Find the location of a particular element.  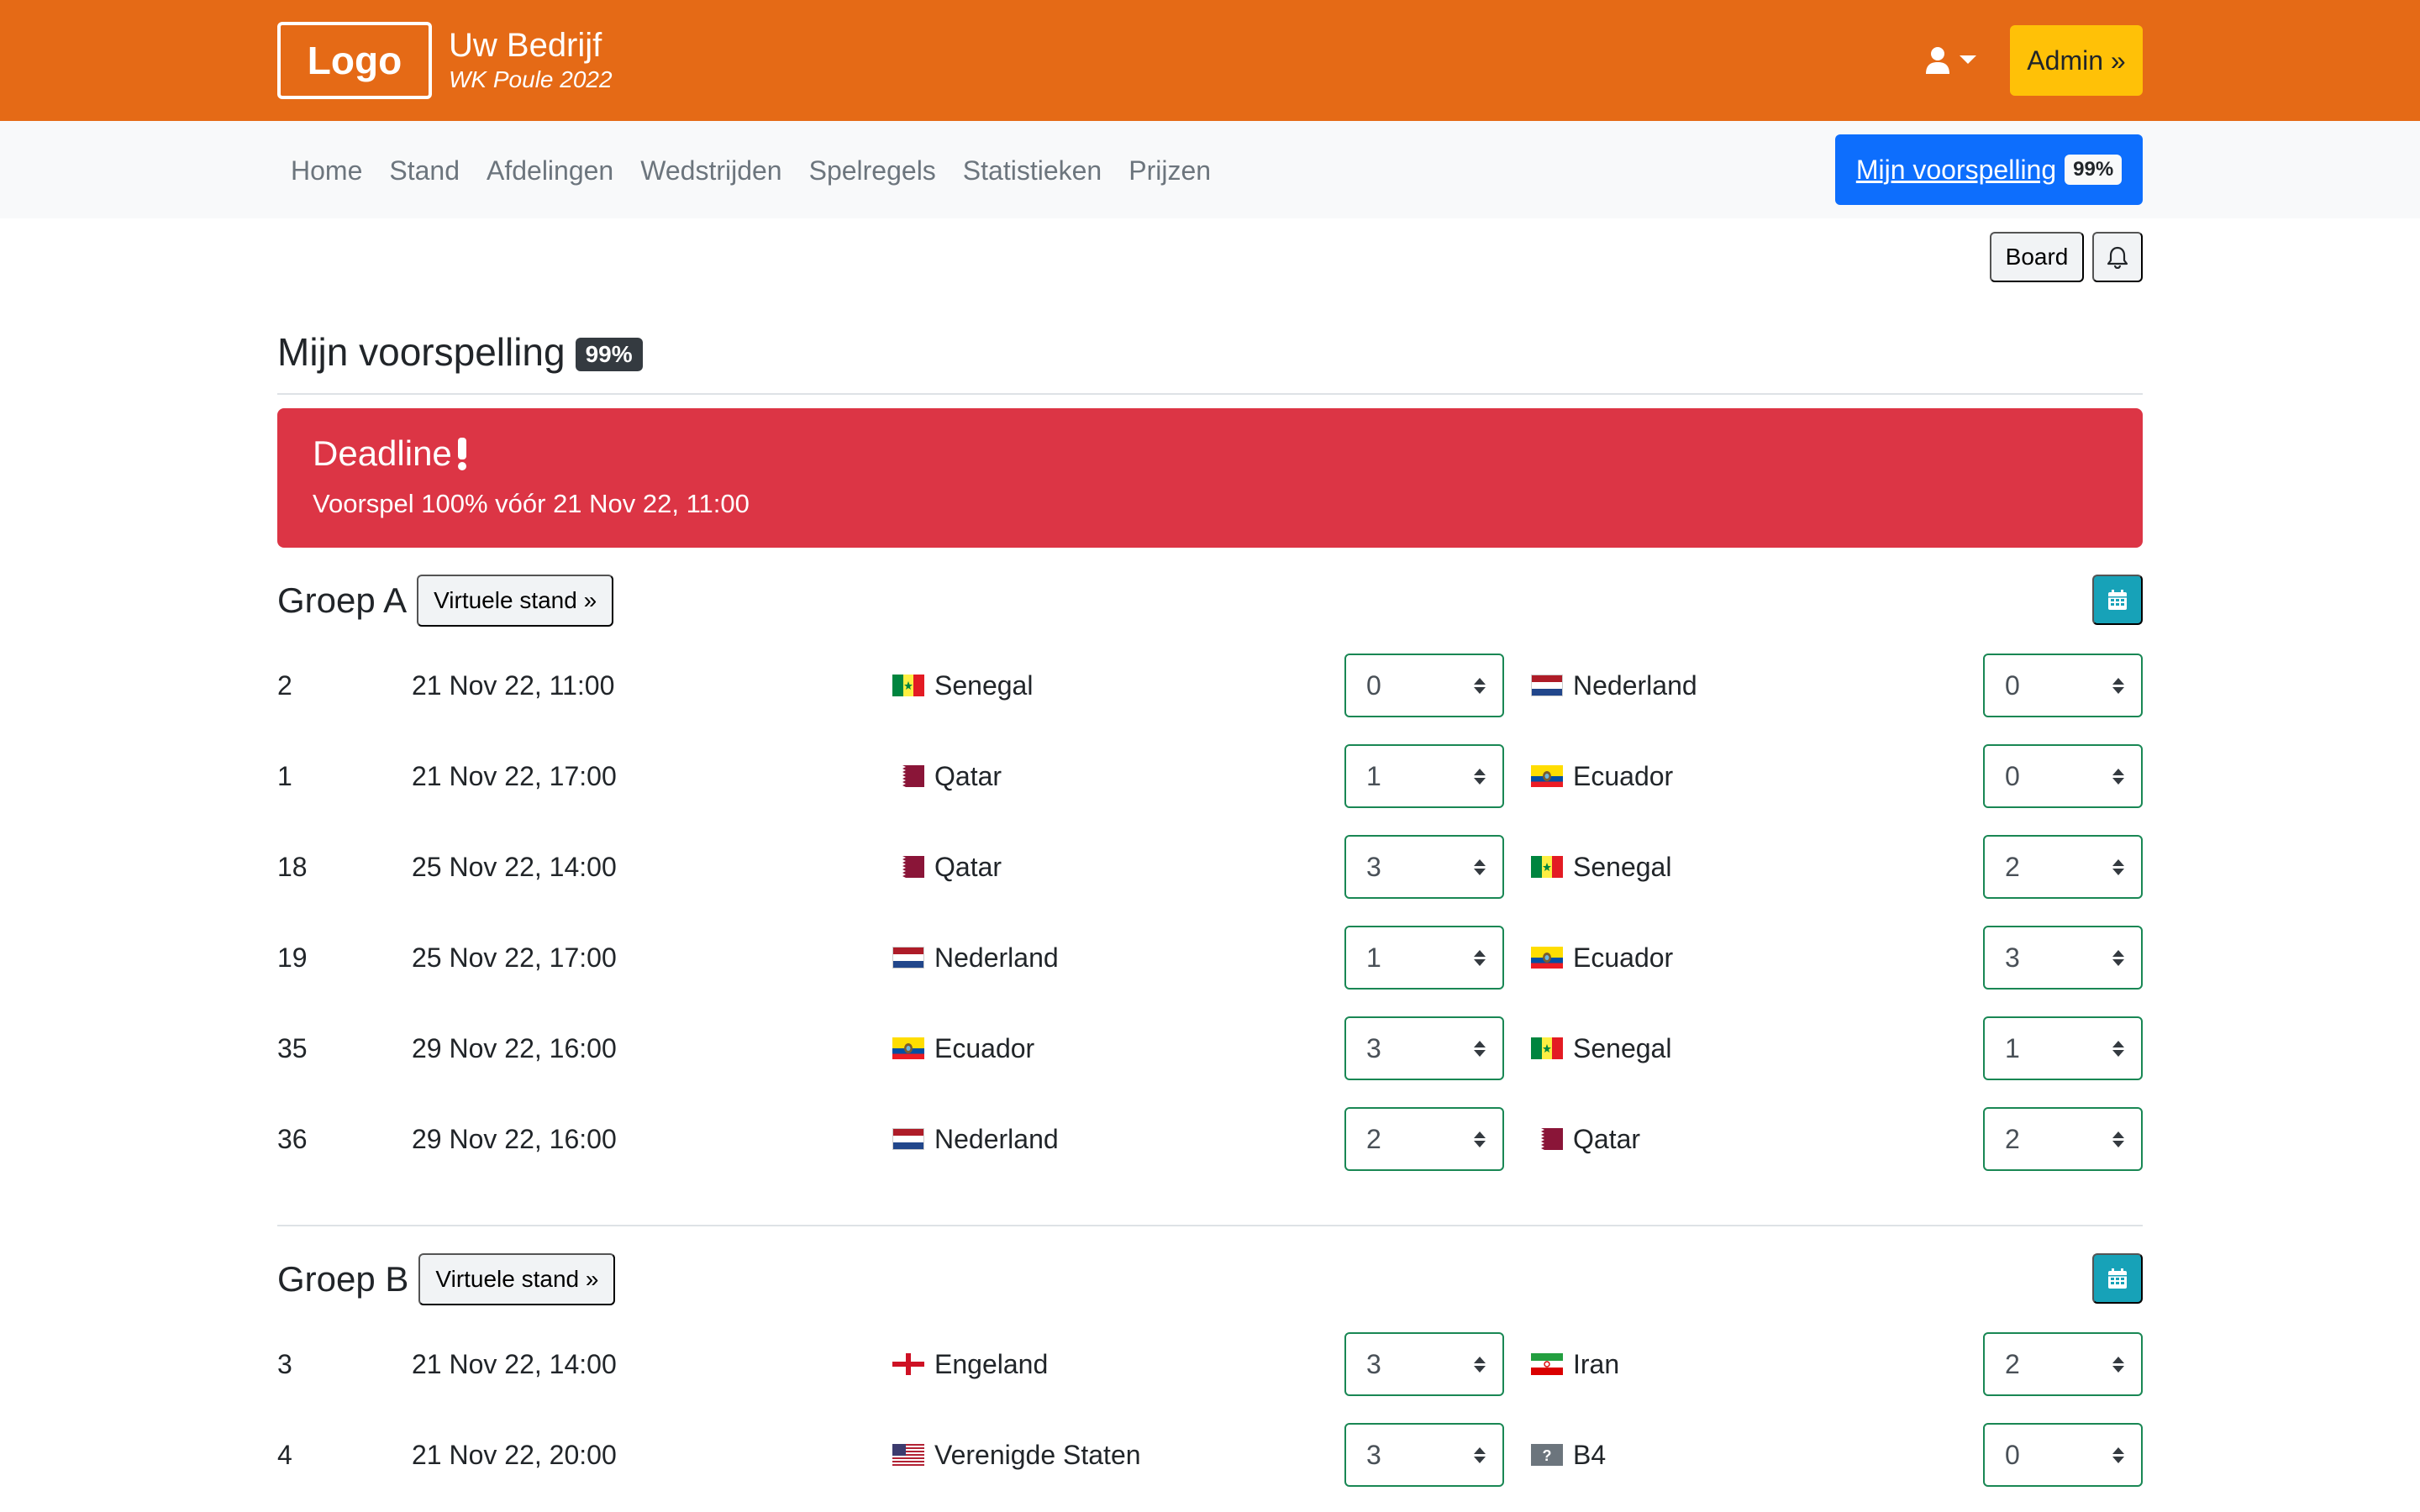

nav-item-spelregels: Spelregels is located at coordinates (873, 170).